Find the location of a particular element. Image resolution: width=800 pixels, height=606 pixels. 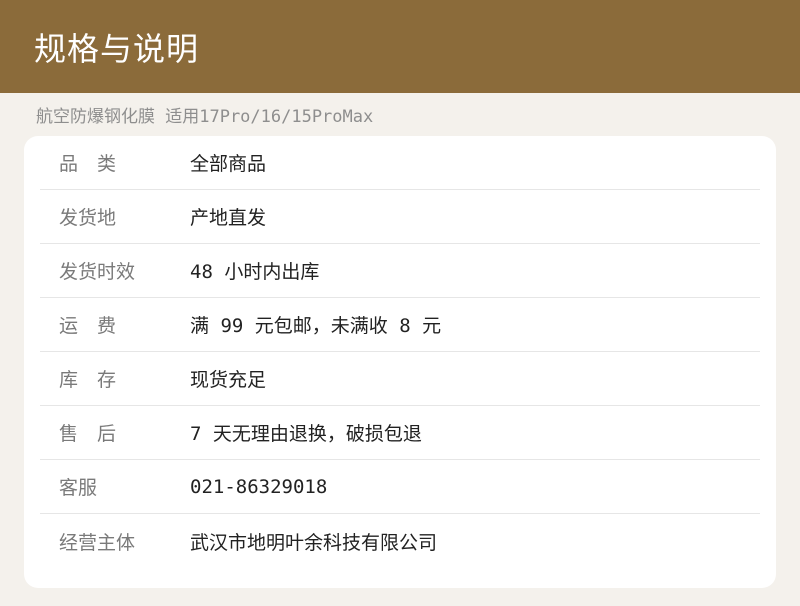

spec-value: 满 99 元包邮，未满收 8 元 is located at coordinates (316, 326).